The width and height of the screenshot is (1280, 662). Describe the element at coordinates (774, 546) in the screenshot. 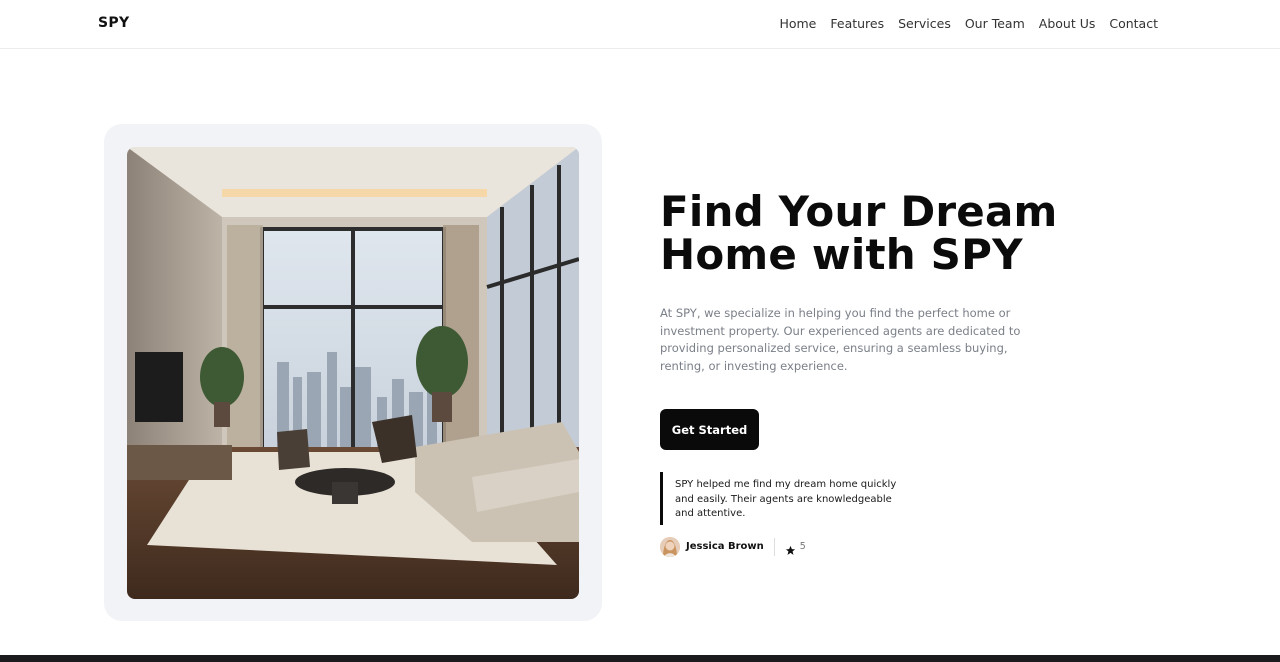

I see `author-divider` at that location.